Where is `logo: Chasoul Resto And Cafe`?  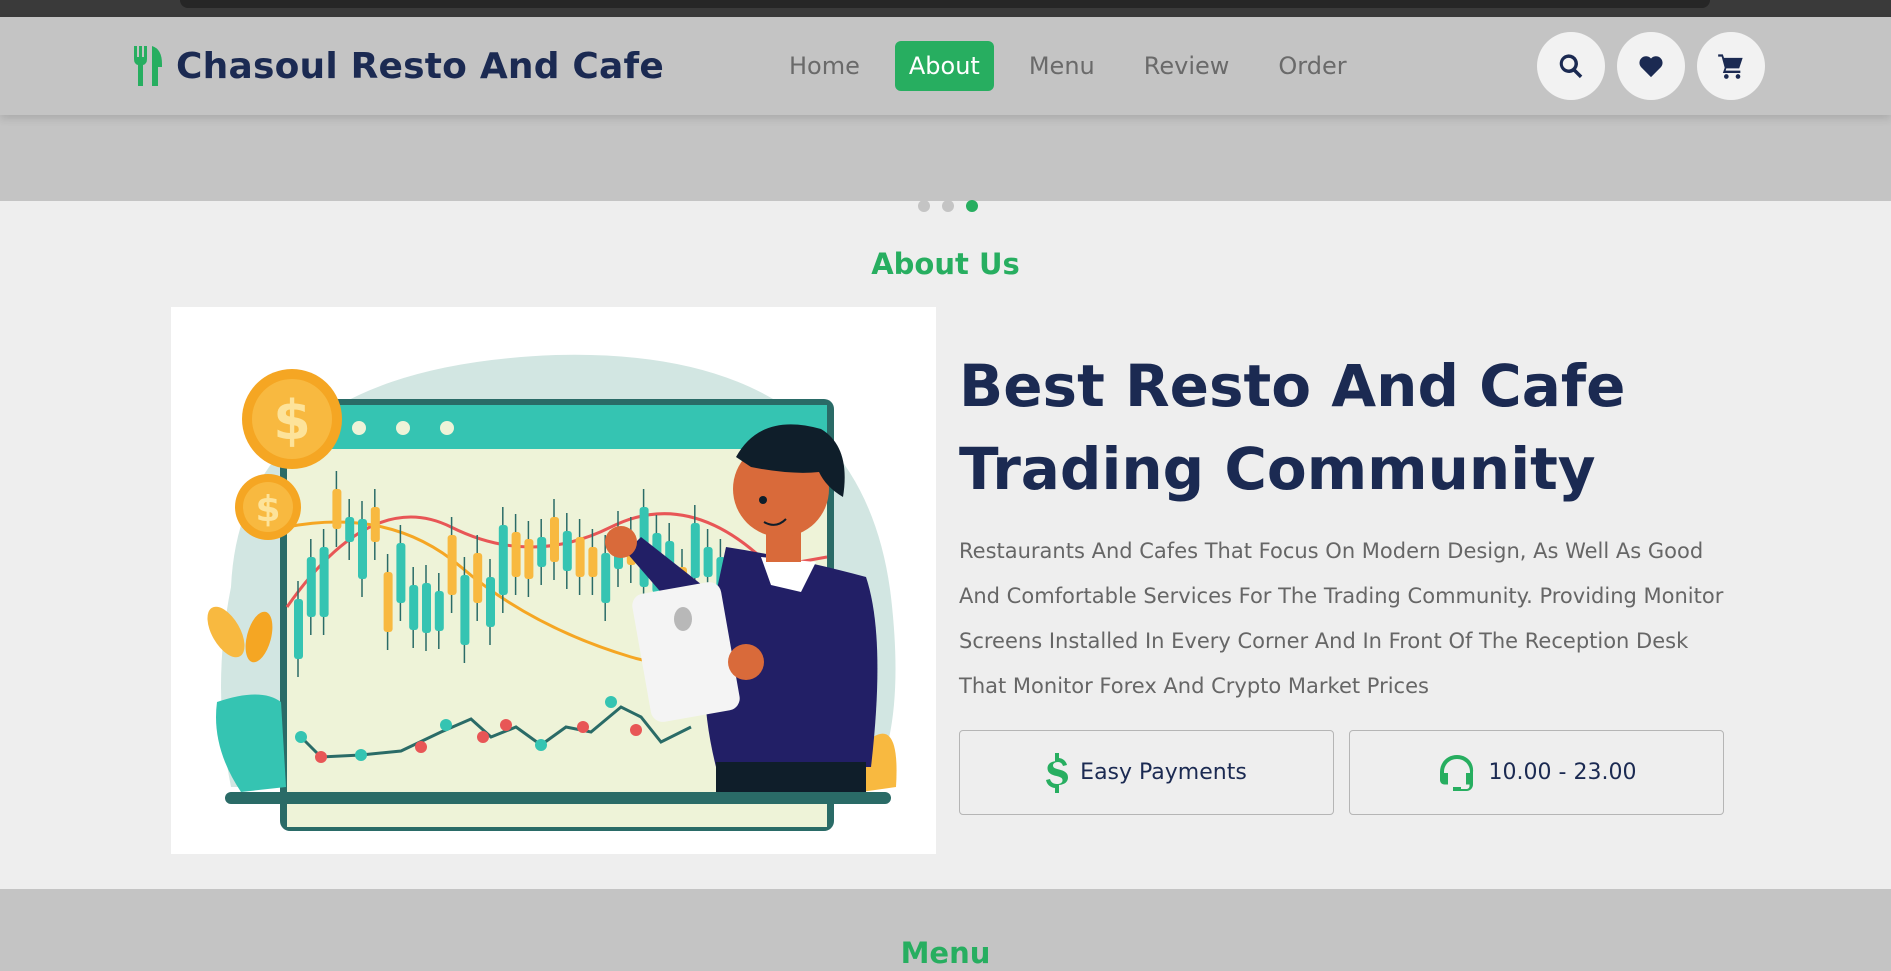 logo: Chasoul Resto And Cafe is located at coordinates (398, 66).